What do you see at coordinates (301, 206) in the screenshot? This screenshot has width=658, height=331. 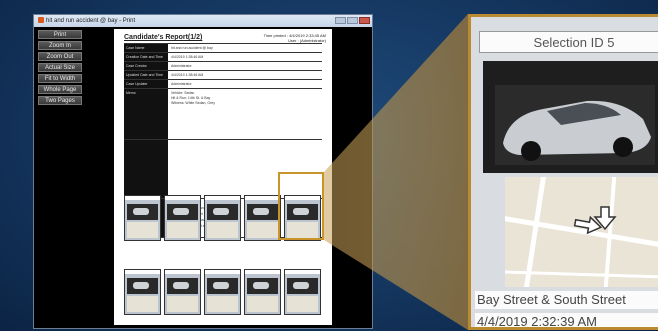 I see `selected-thumbnail-highlight` at bounding box center [301, 206].